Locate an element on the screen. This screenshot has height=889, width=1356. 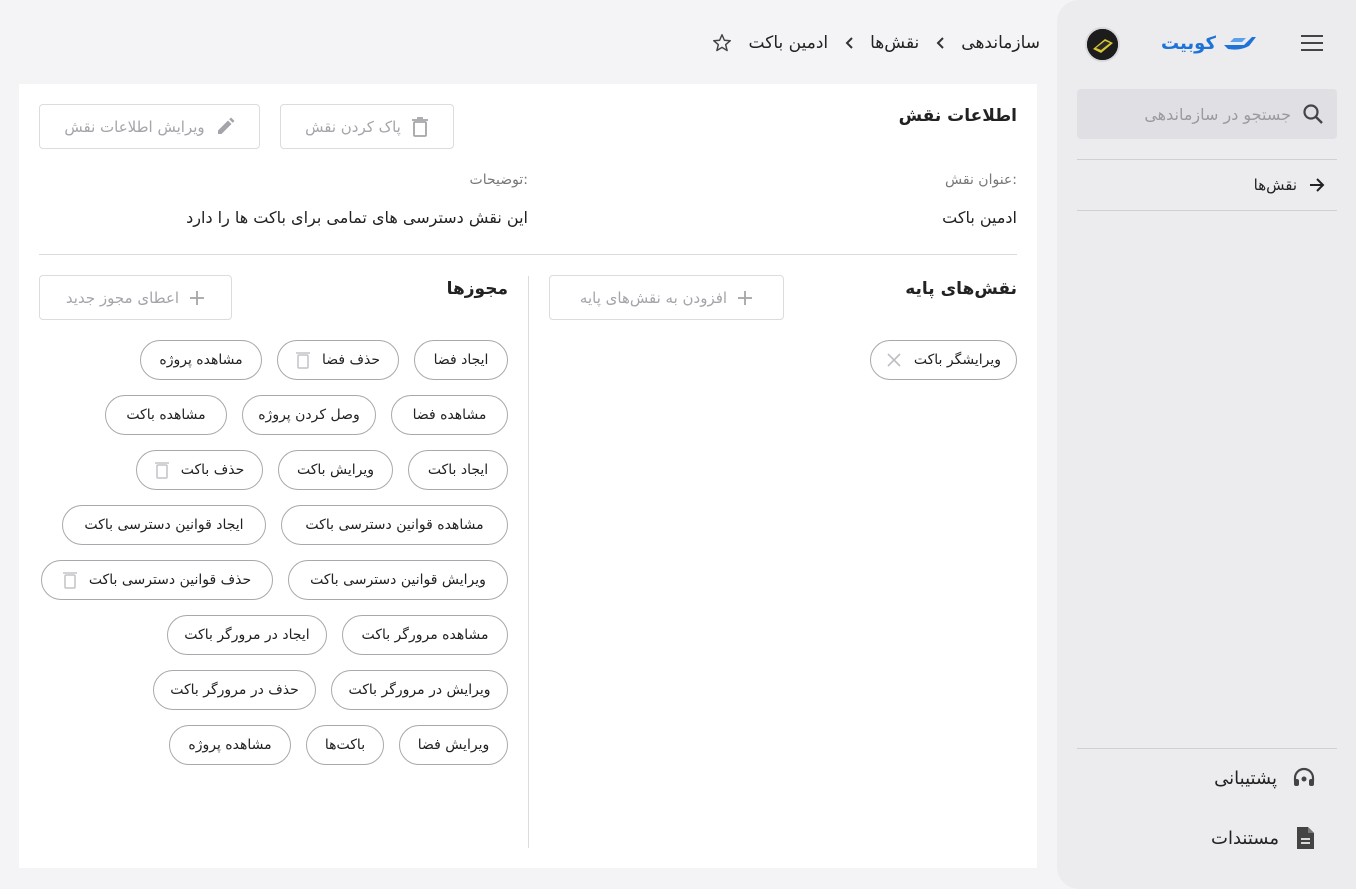
permission-chip-label: باکت‌ها is located at coordinates (345, 745).